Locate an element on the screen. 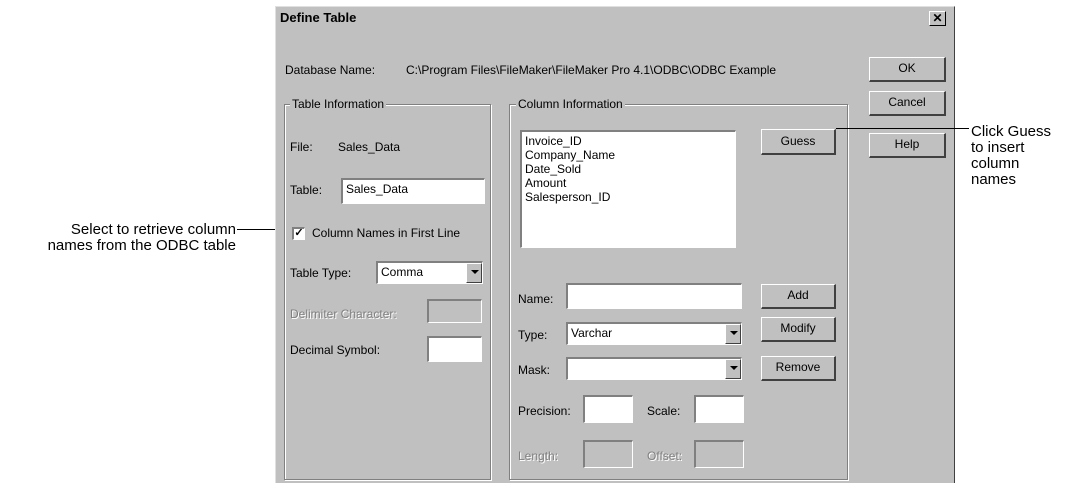  decimal-symbol-input is located at coordinates (454, 349).